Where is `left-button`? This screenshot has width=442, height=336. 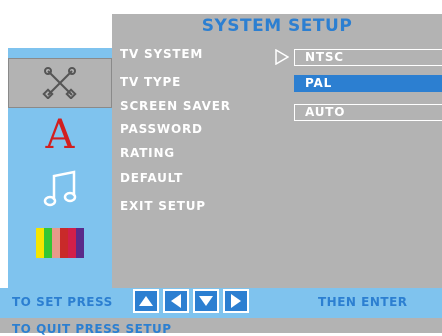
left-button is located at coordinates (176, 301).